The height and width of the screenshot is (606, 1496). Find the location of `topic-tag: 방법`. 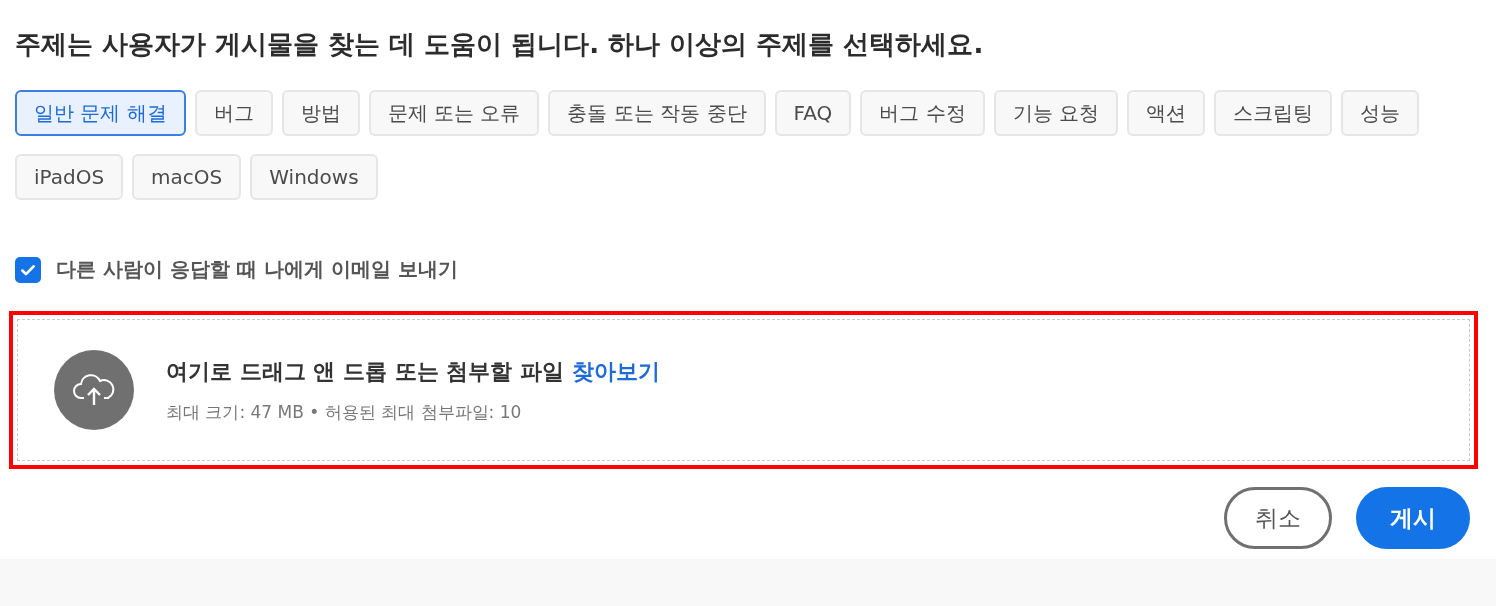

topic-tag: 방법 is located at coordinates (320, 113).